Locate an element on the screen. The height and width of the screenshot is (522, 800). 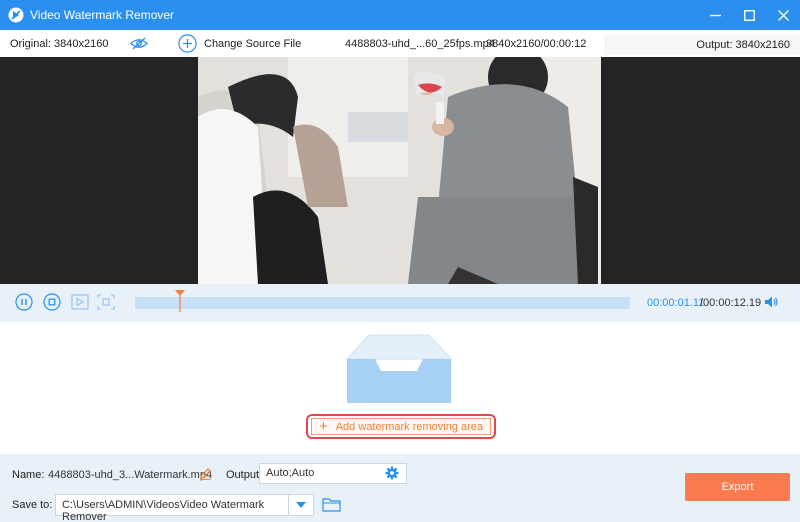
title-bar: Video Watermark Remover is located at coordinates (400, 15).